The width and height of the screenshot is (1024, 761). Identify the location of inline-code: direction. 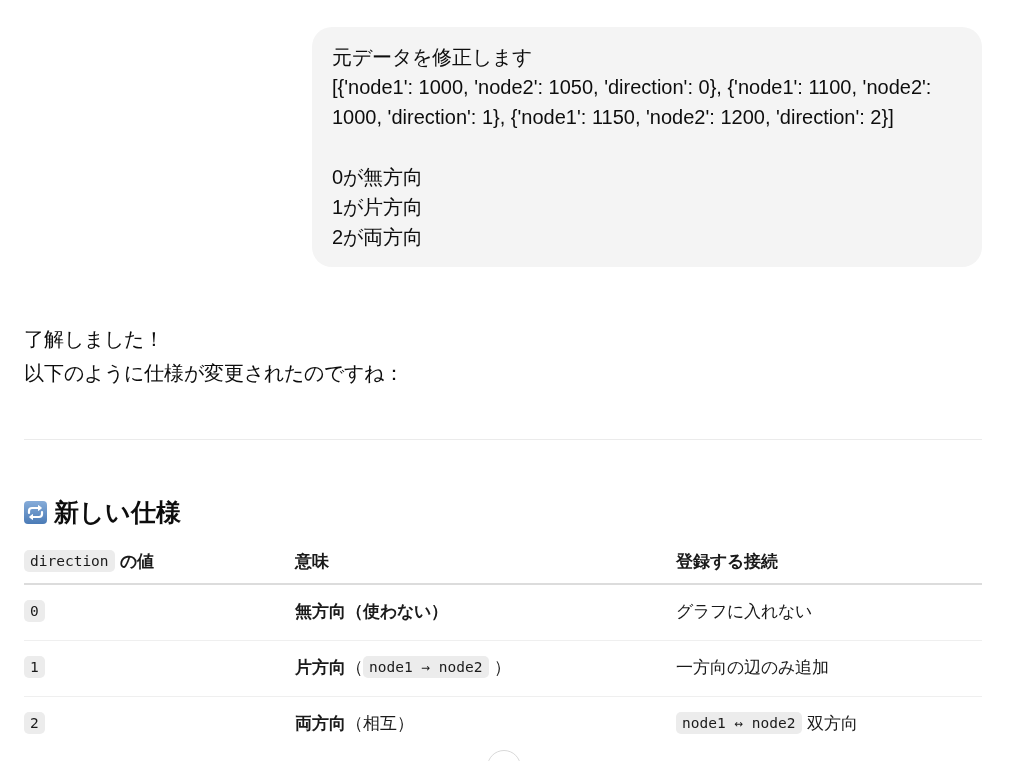
(69, 560).